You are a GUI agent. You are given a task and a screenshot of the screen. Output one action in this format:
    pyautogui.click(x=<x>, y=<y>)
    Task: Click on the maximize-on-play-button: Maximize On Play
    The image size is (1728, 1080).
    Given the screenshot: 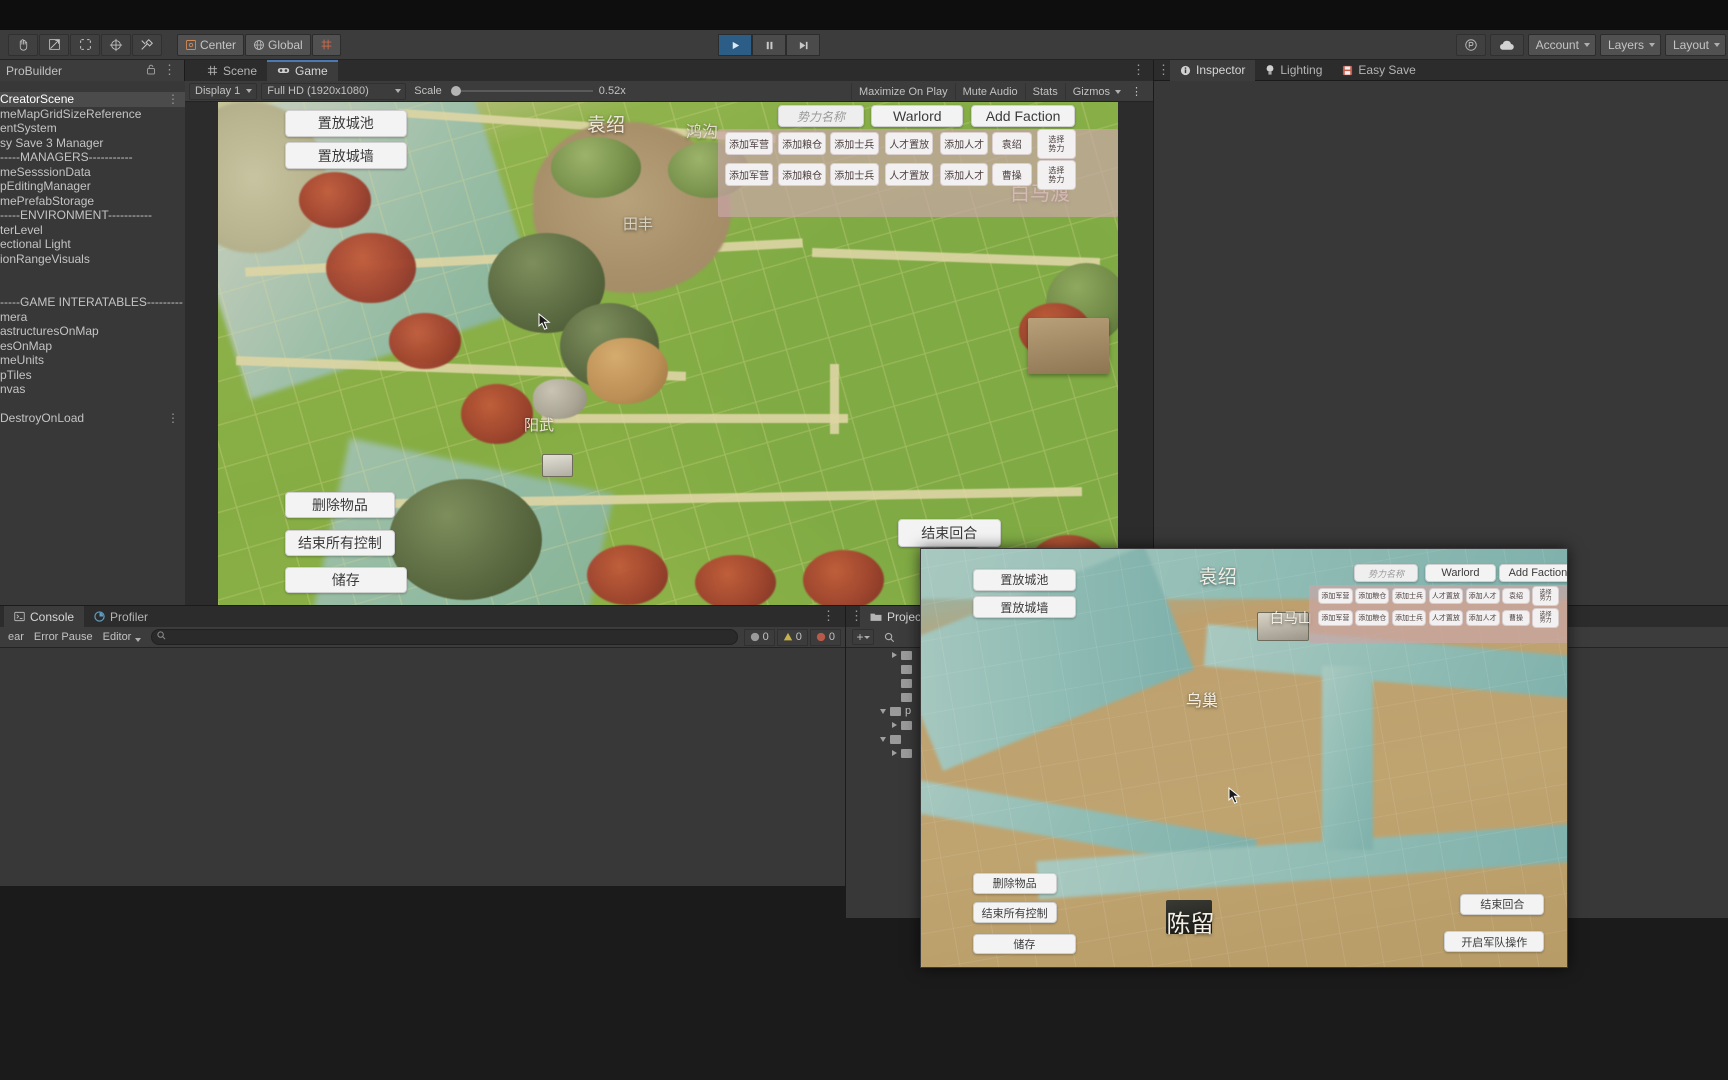 What is the action you would take?
    pyautogui.click(x=902, y=91)
    